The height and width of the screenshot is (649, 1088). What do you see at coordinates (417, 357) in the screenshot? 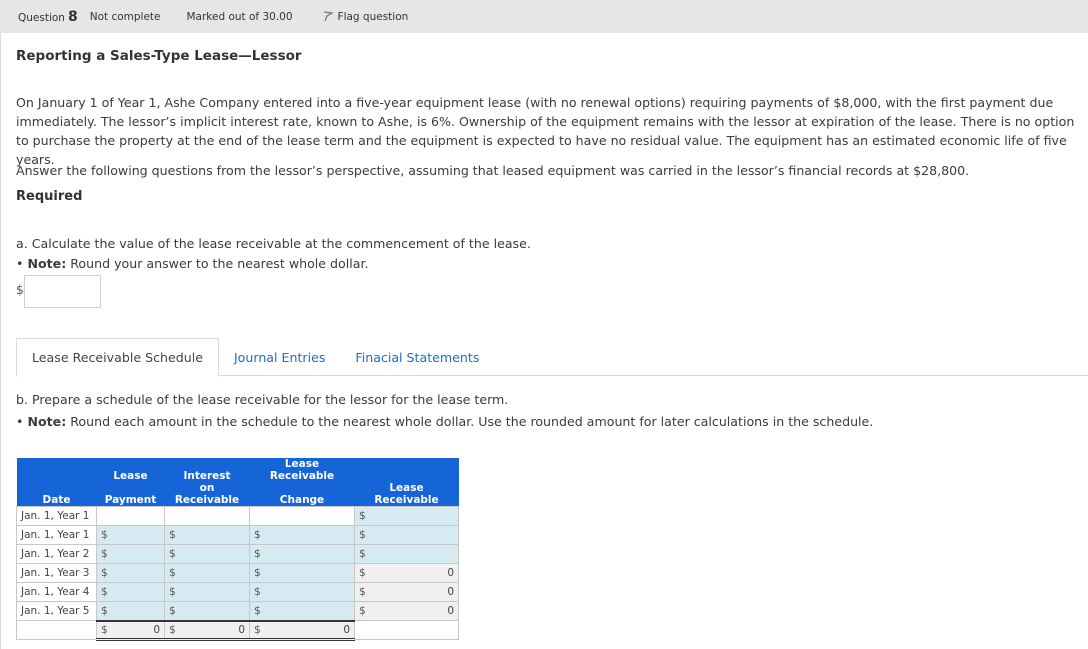
I see `tab-financial-statements: Finacial Statements` at bounding box center [417, 357].